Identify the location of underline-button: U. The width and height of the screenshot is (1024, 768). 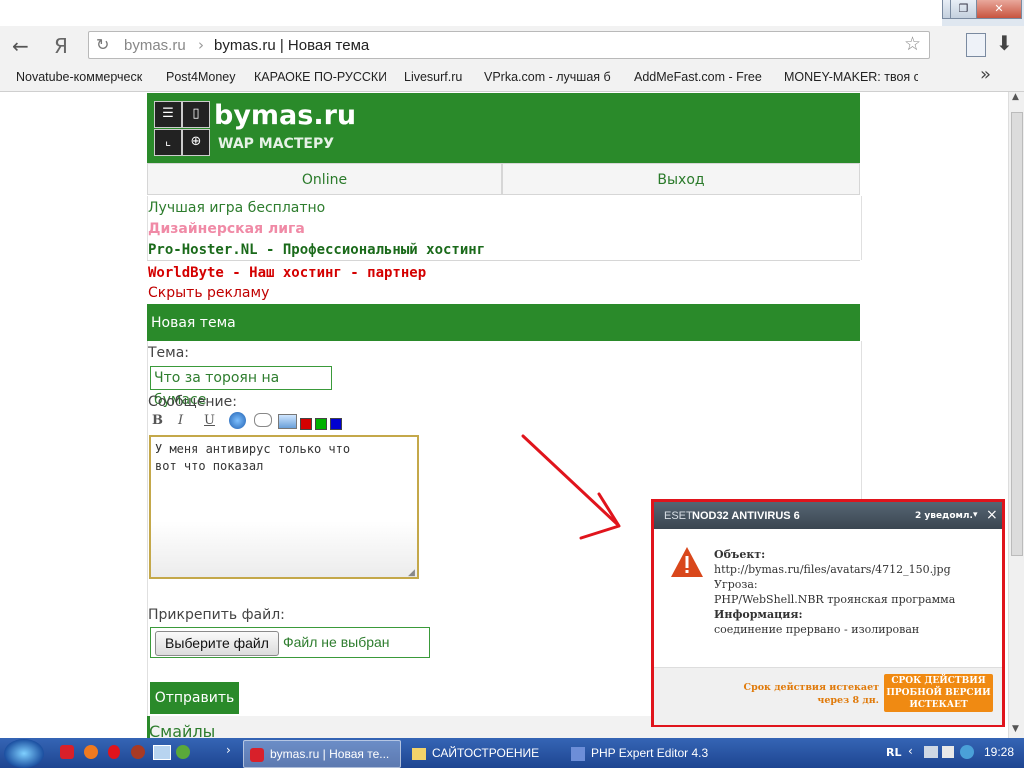
(209, 420).